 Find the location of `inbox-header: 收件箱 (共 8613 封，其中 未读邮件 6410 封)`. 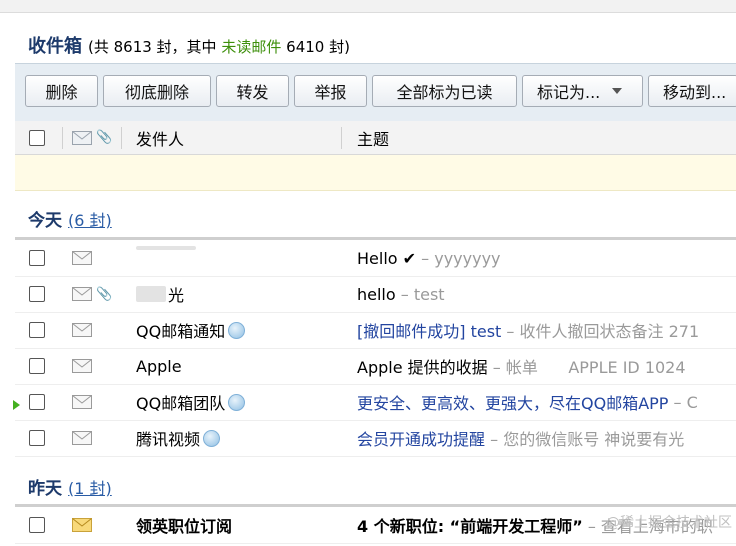

inbox-header: 收件箱 (共 8613 封，其中 未读邮件 6410 封) is located at coordinates (189, 44).